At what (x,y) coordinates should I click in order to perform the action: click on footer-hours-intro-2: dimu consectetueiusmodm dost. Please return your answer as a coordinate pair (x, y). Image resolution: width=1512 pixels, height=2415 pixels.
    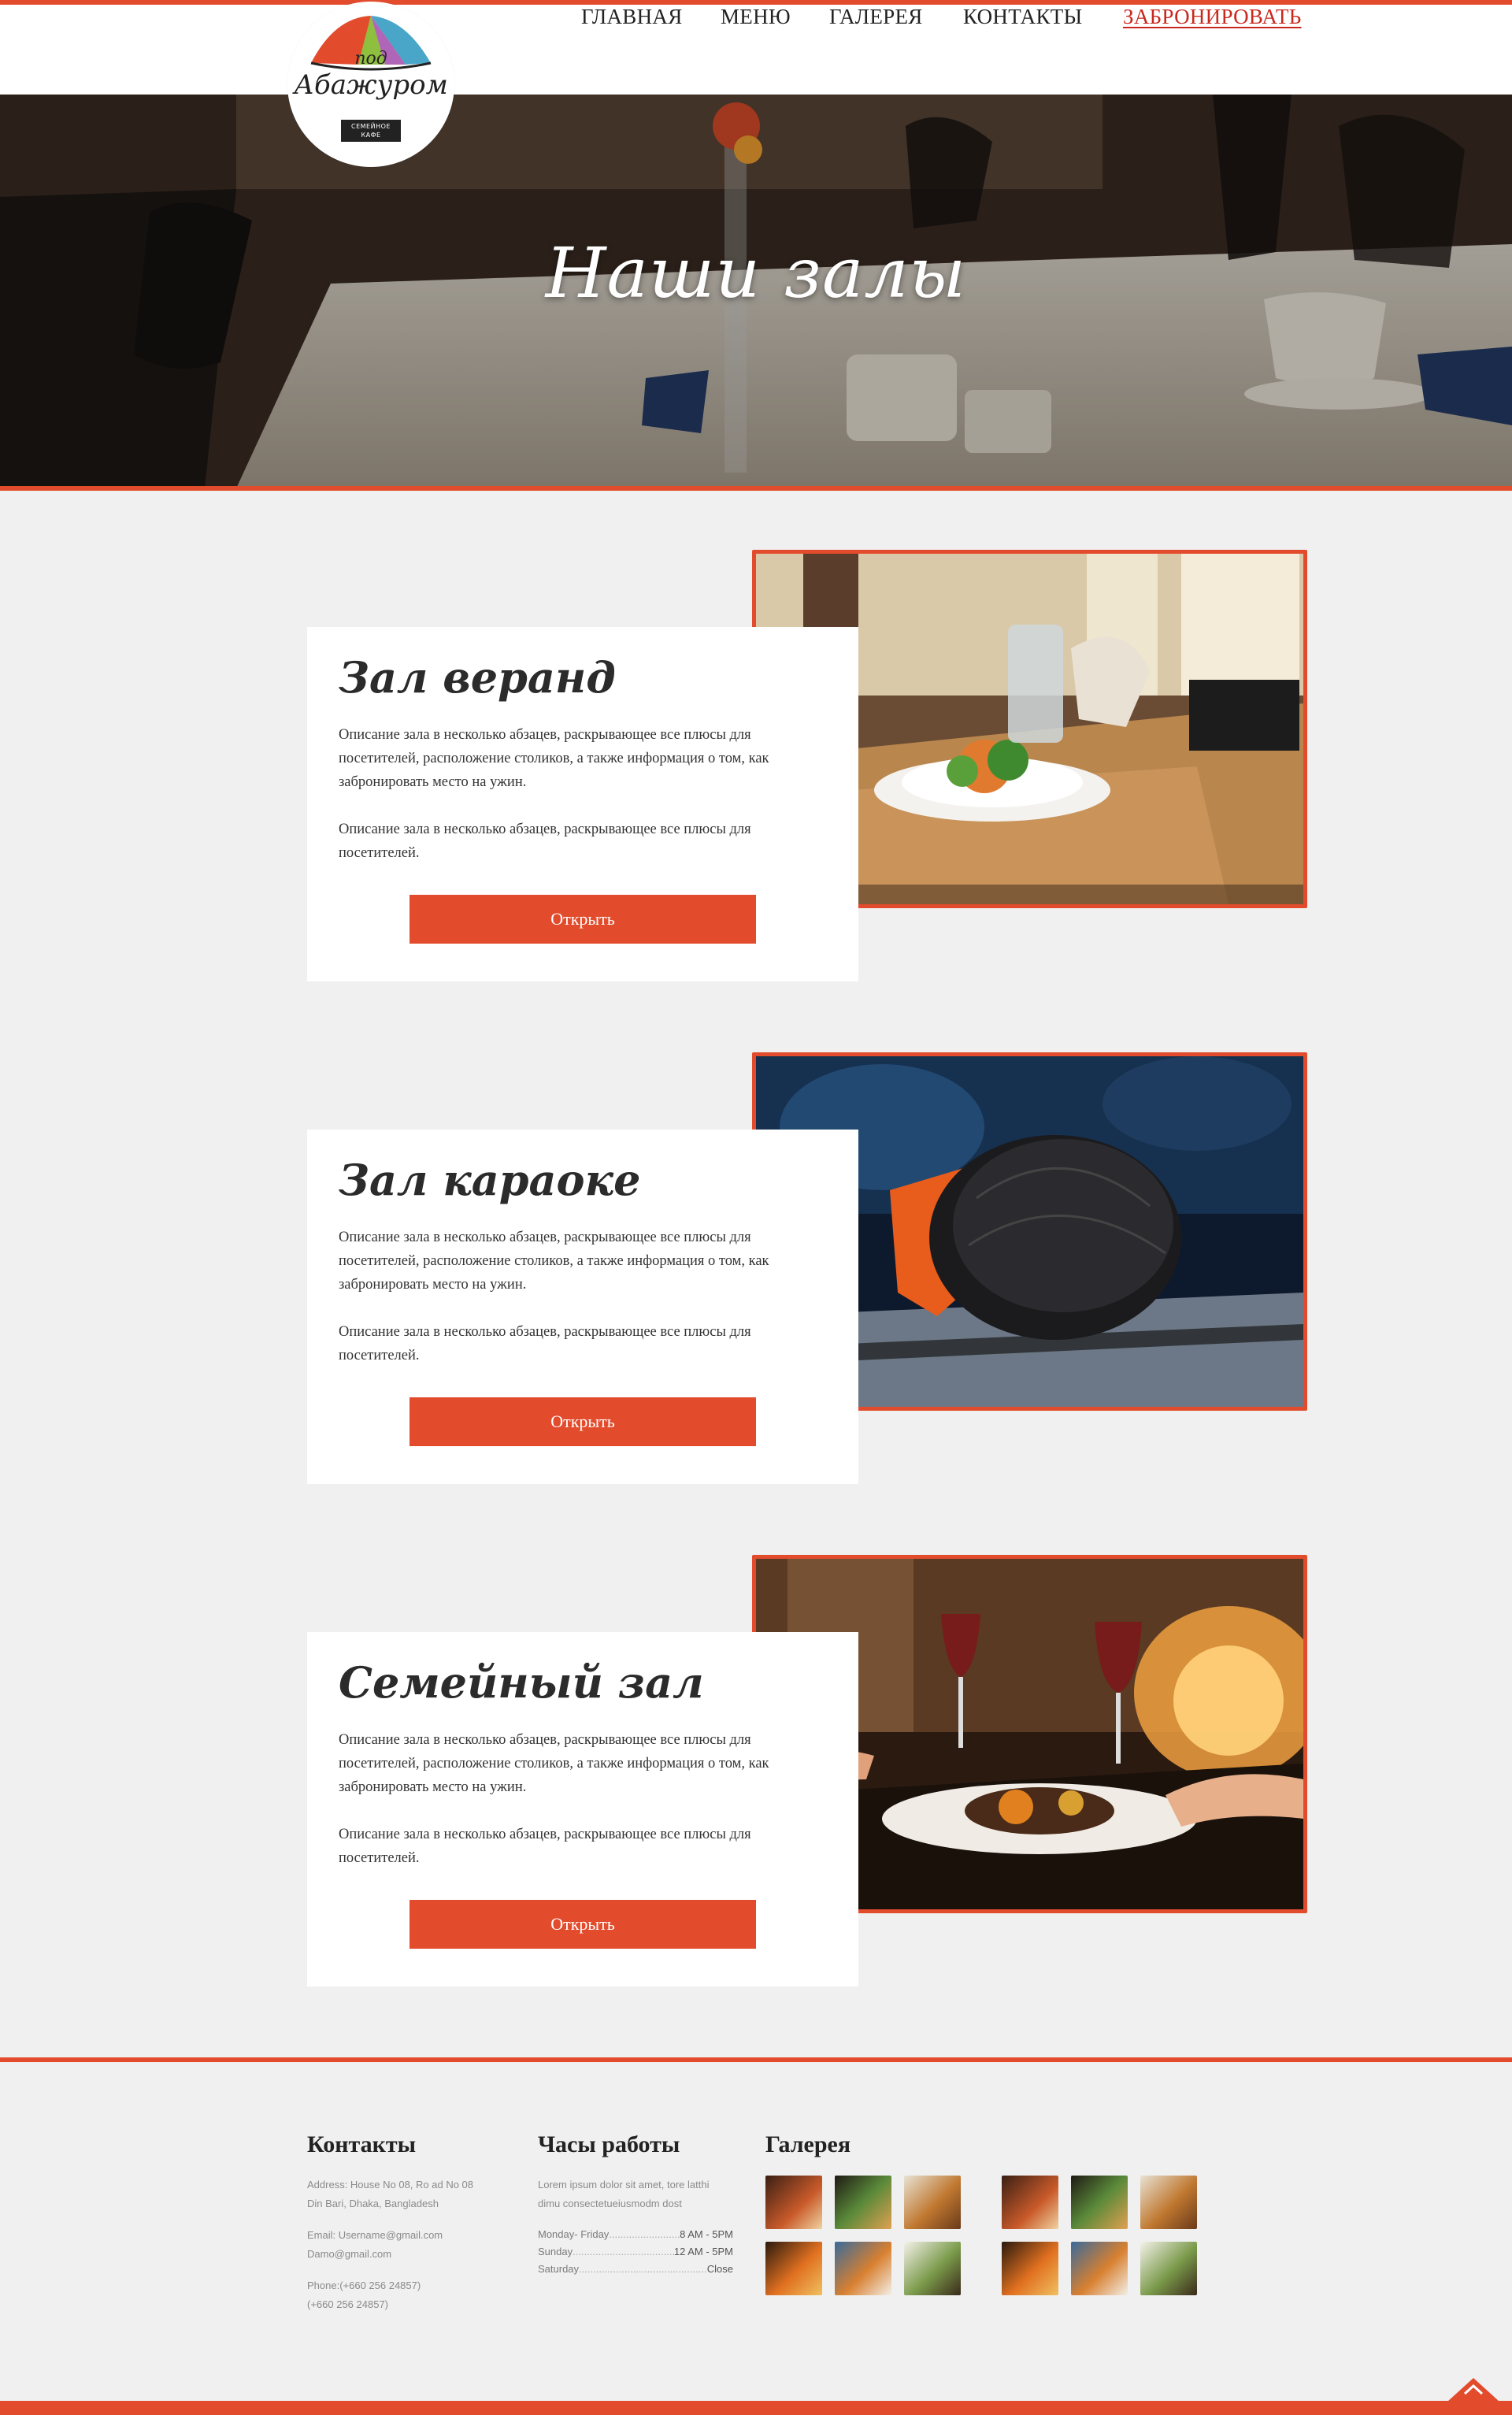
    Looking at the image, I should click on (610, 2203).